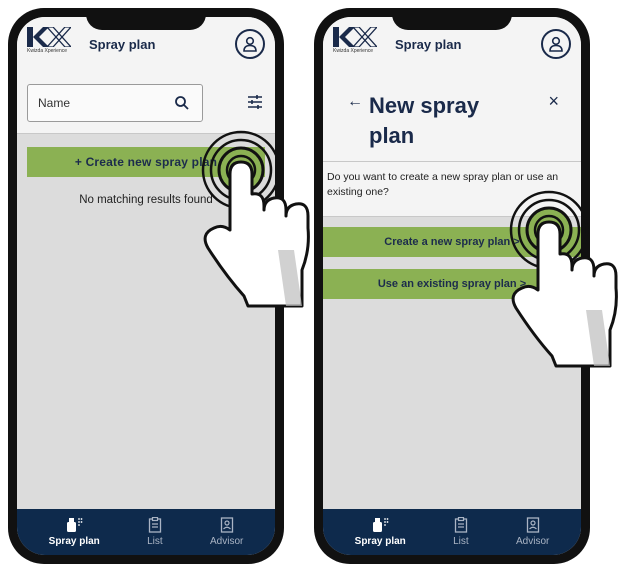 The height and width of the screenshot is (570, 620). I want to click on search-input: Name, so click(115, 103).